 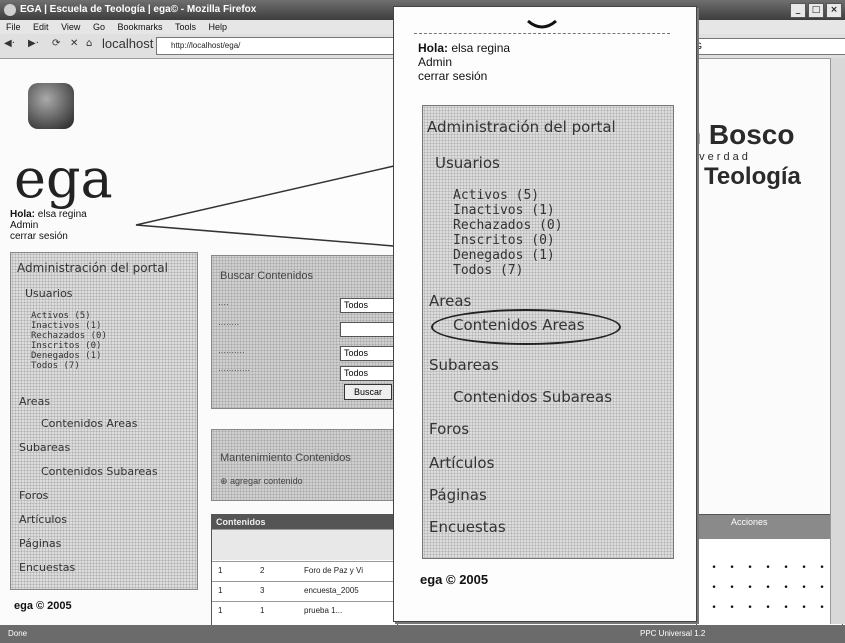 What do you see at coordinates (481, 48) in the screenshot?
I see `zoom-user-name: elsa regina` at bounding box center [481, 48].